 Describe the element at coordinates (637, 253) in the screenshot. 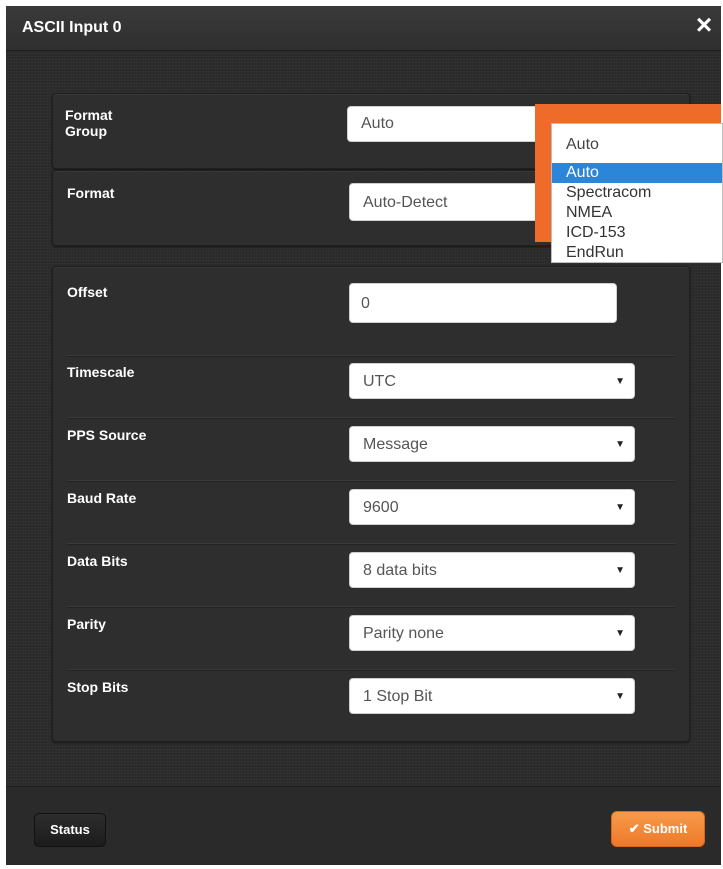

I see `dropdown-option-endrun: EndRun` at that location.